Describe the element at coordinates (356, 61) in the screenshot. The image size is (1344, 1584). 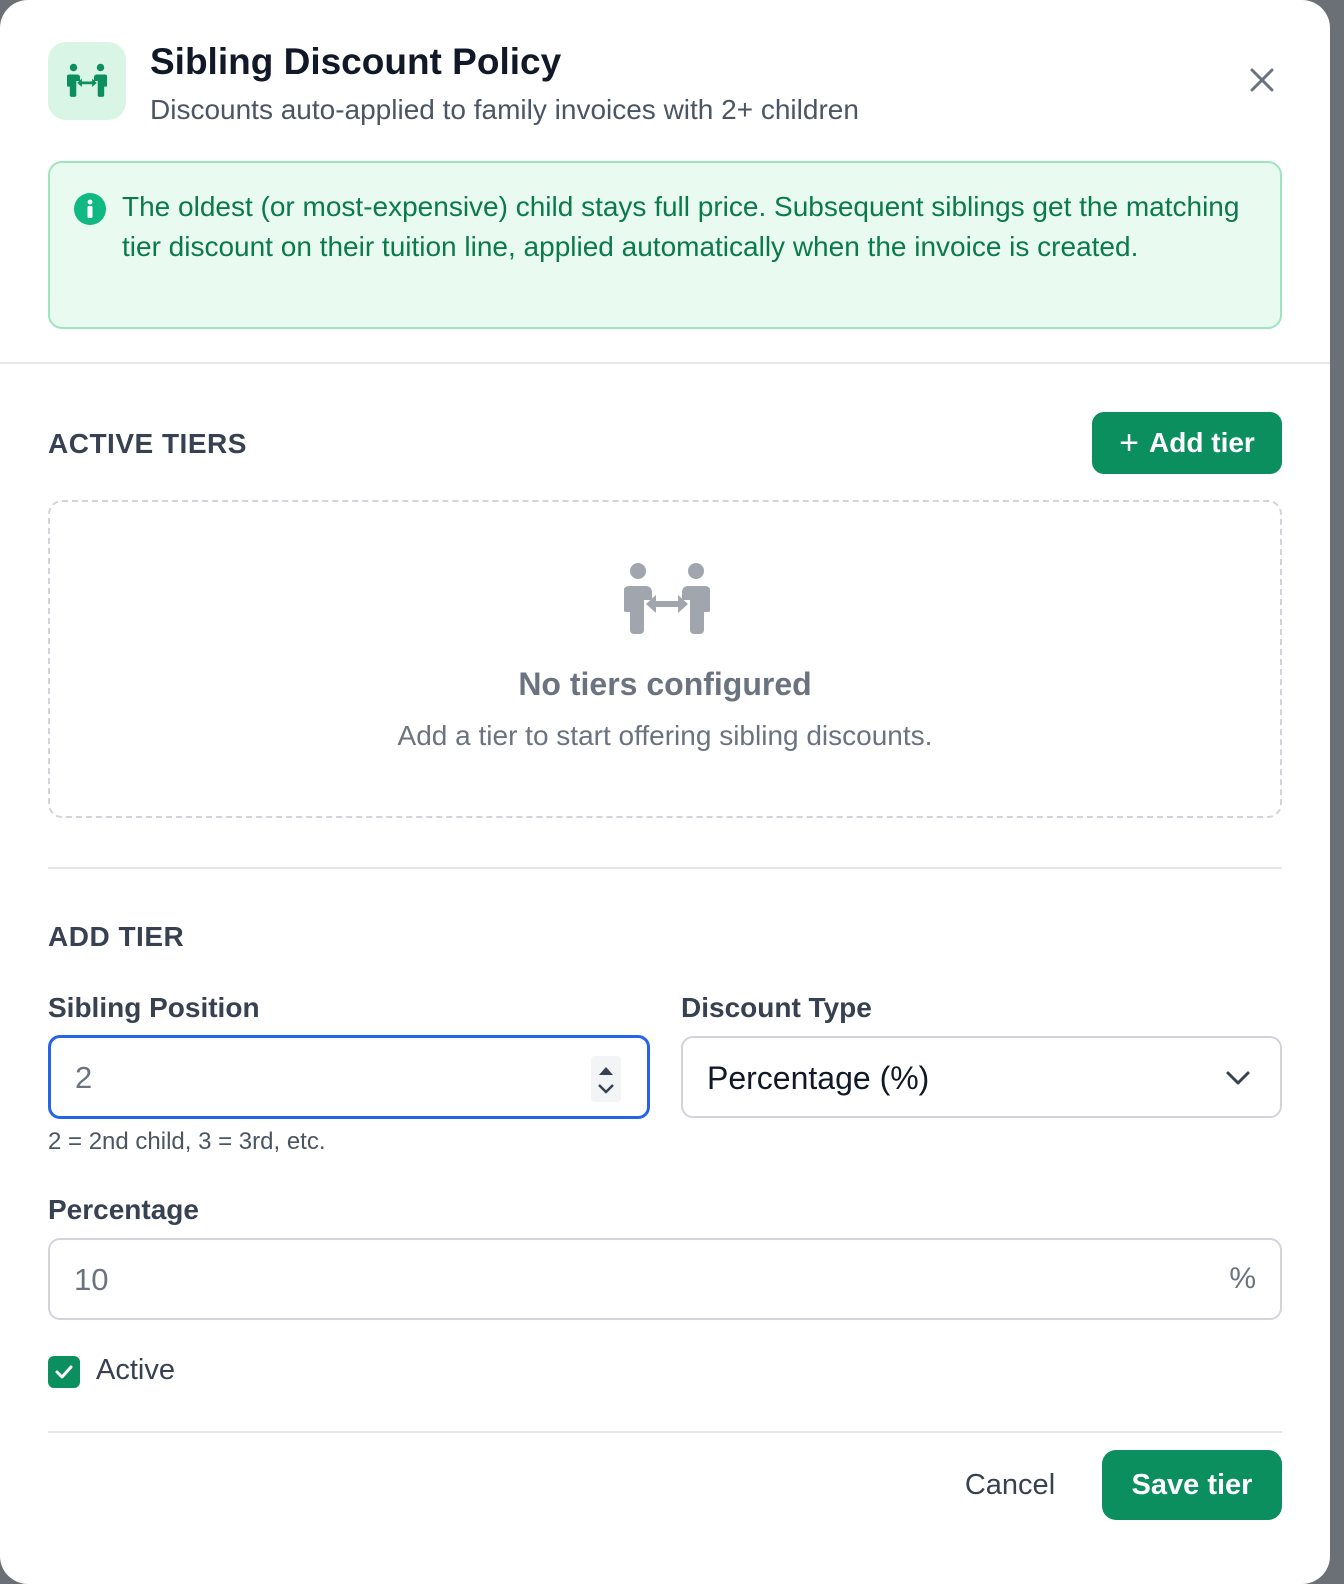
I see `dialog-title: Sibling Discount Policy` at that location.